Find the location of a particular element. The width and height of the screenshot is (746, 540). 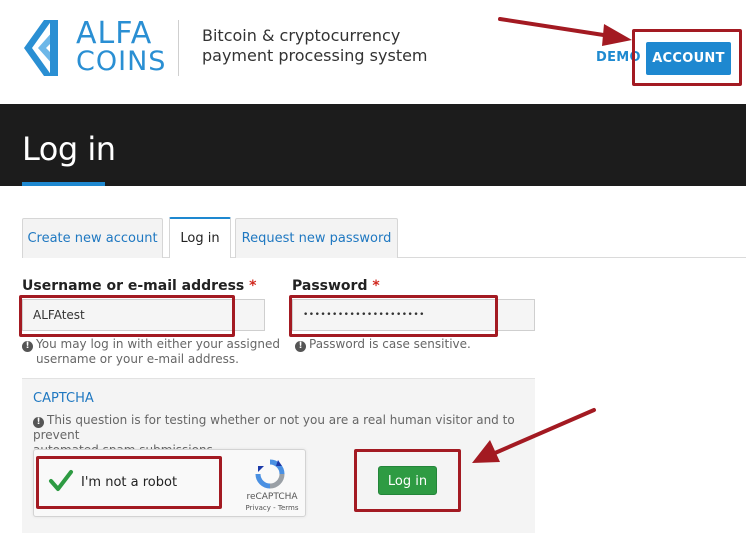

annotation-box-account is located at coordinates (687, 57).